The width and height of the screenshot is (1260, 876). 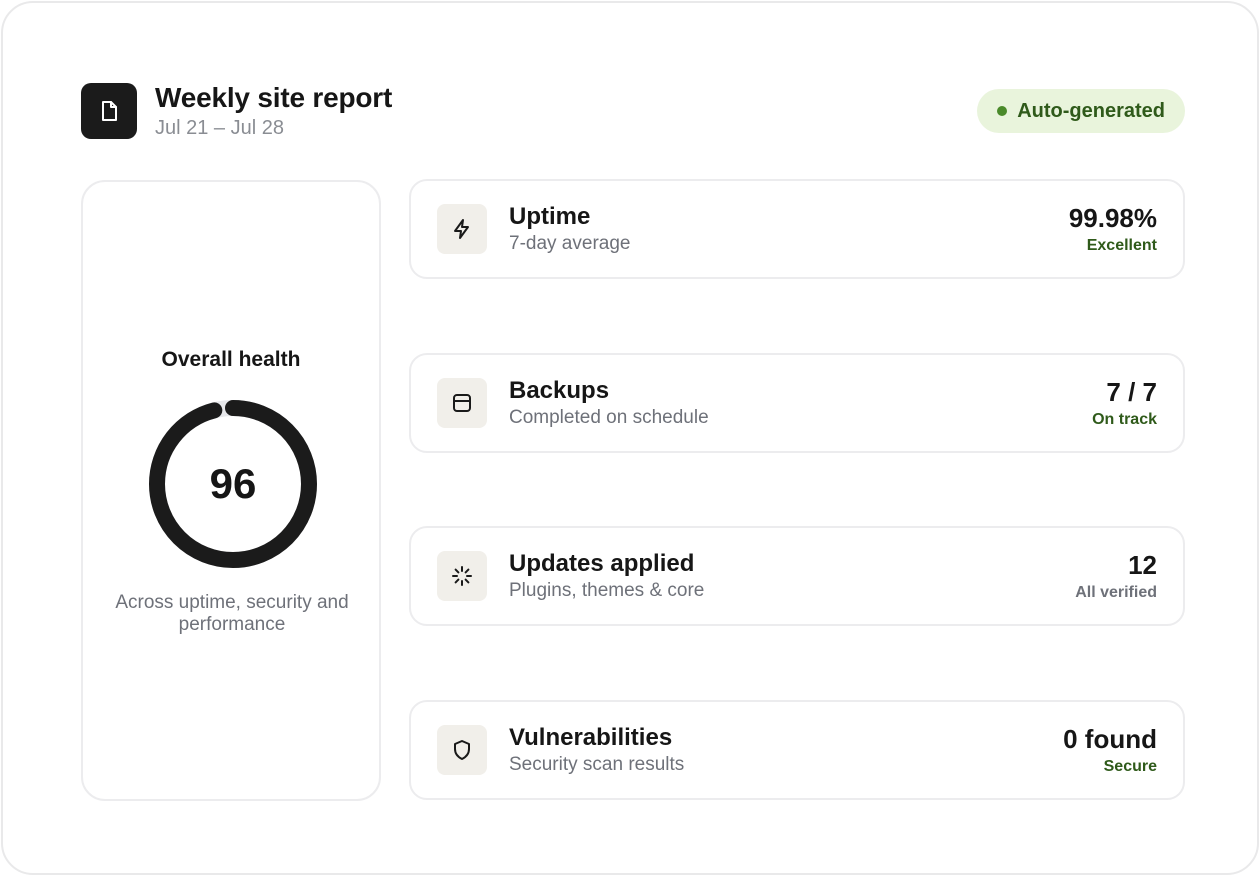 I want to click on metric-label: Uptime, so click(x=550, y=216).